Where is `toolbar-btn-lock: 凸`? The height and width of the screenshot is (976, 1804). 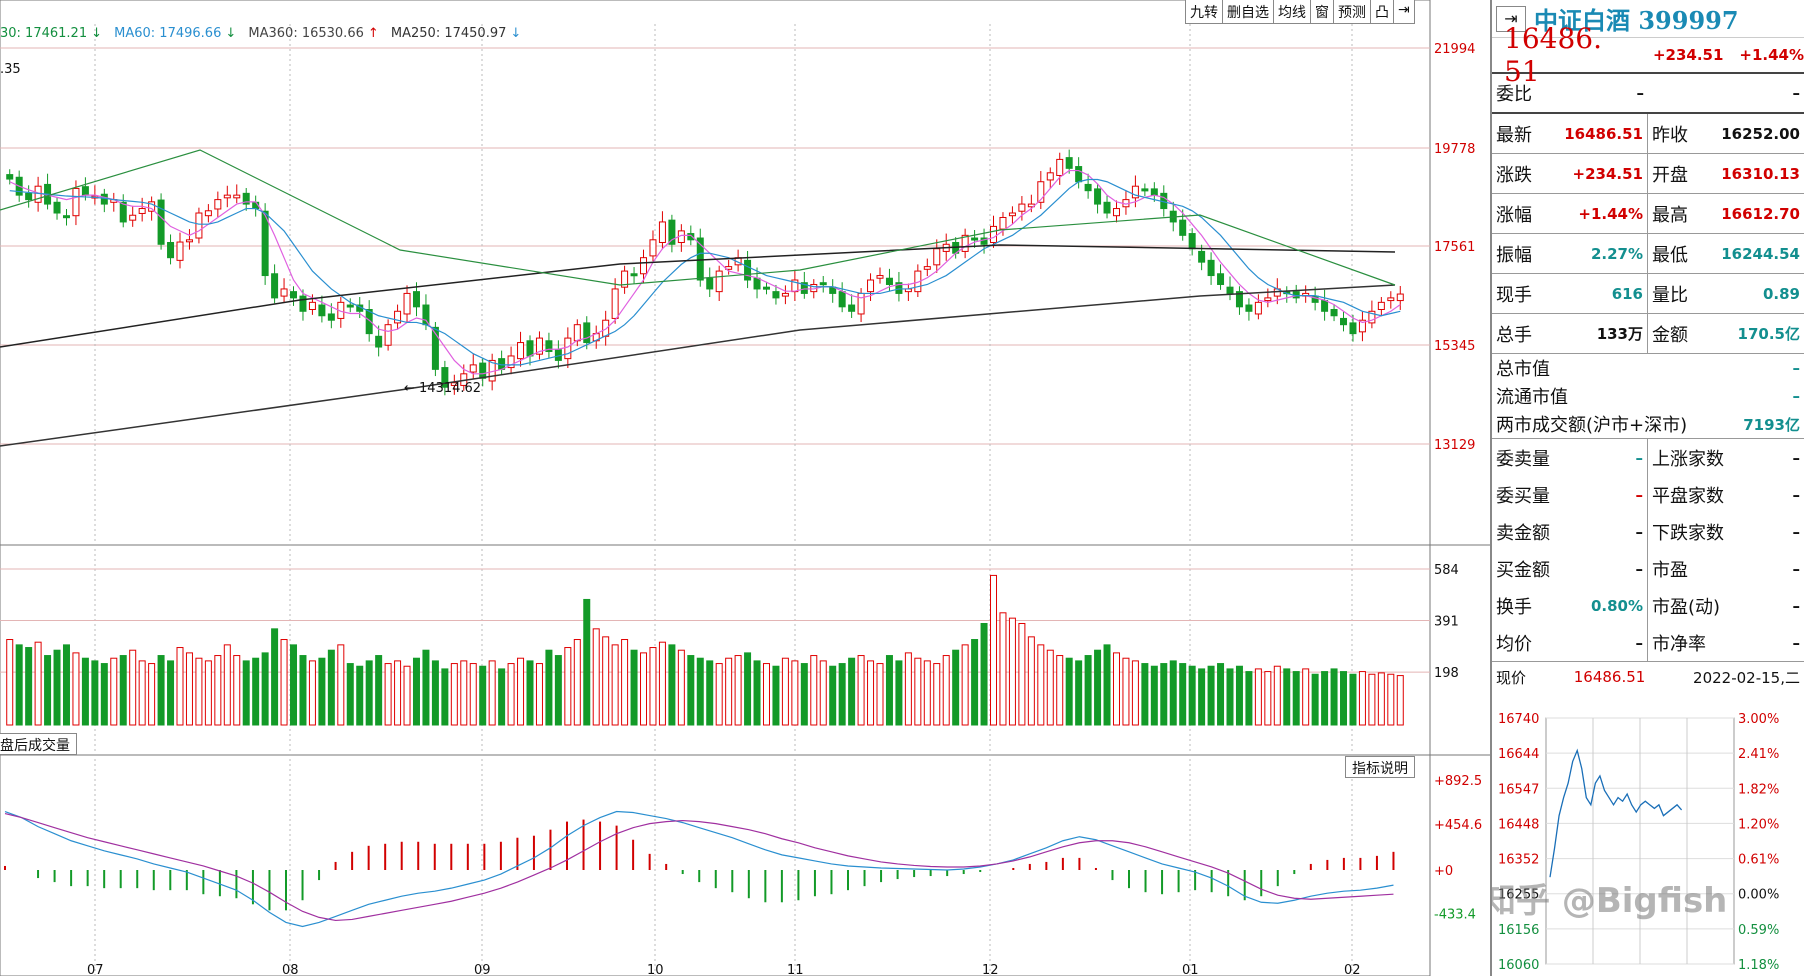
toolbar-btn-lock: 凸 is located at coordinates (1382, 12).